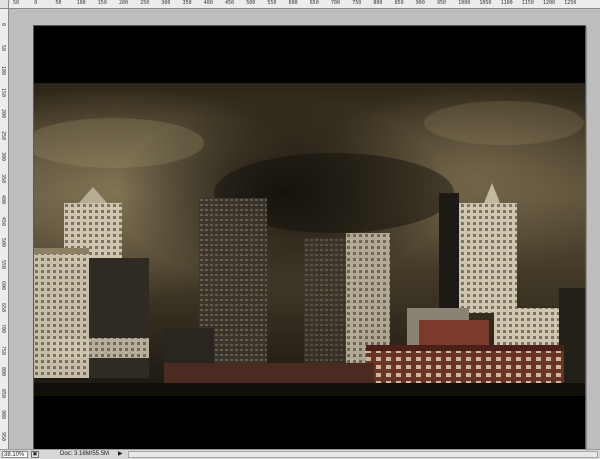 This screenshot has height=459, width=600. Describe the element at coordinates (570, 3) in the screenshot. I see `ruler-tick-label: 1250` at that location.